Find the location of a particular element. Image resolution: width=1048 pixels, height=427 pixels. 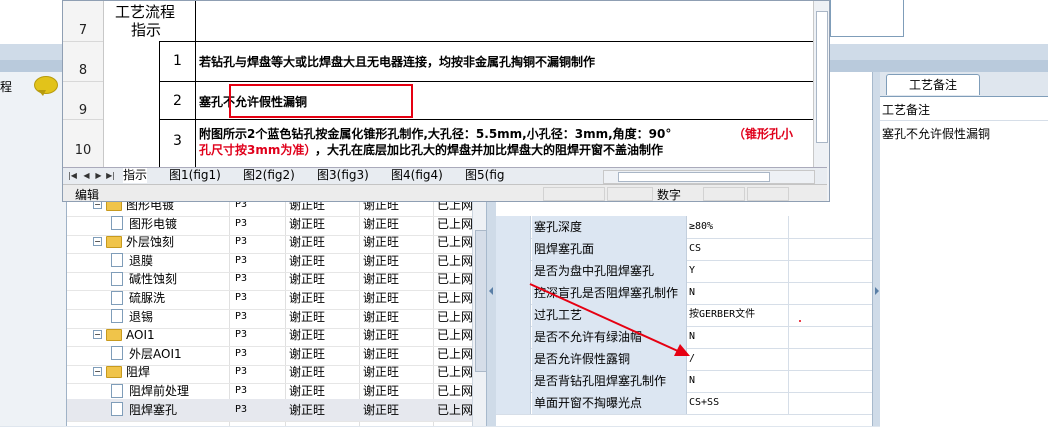

sheet-tab: 图2(fig2) is located at coordinates (269, 175).